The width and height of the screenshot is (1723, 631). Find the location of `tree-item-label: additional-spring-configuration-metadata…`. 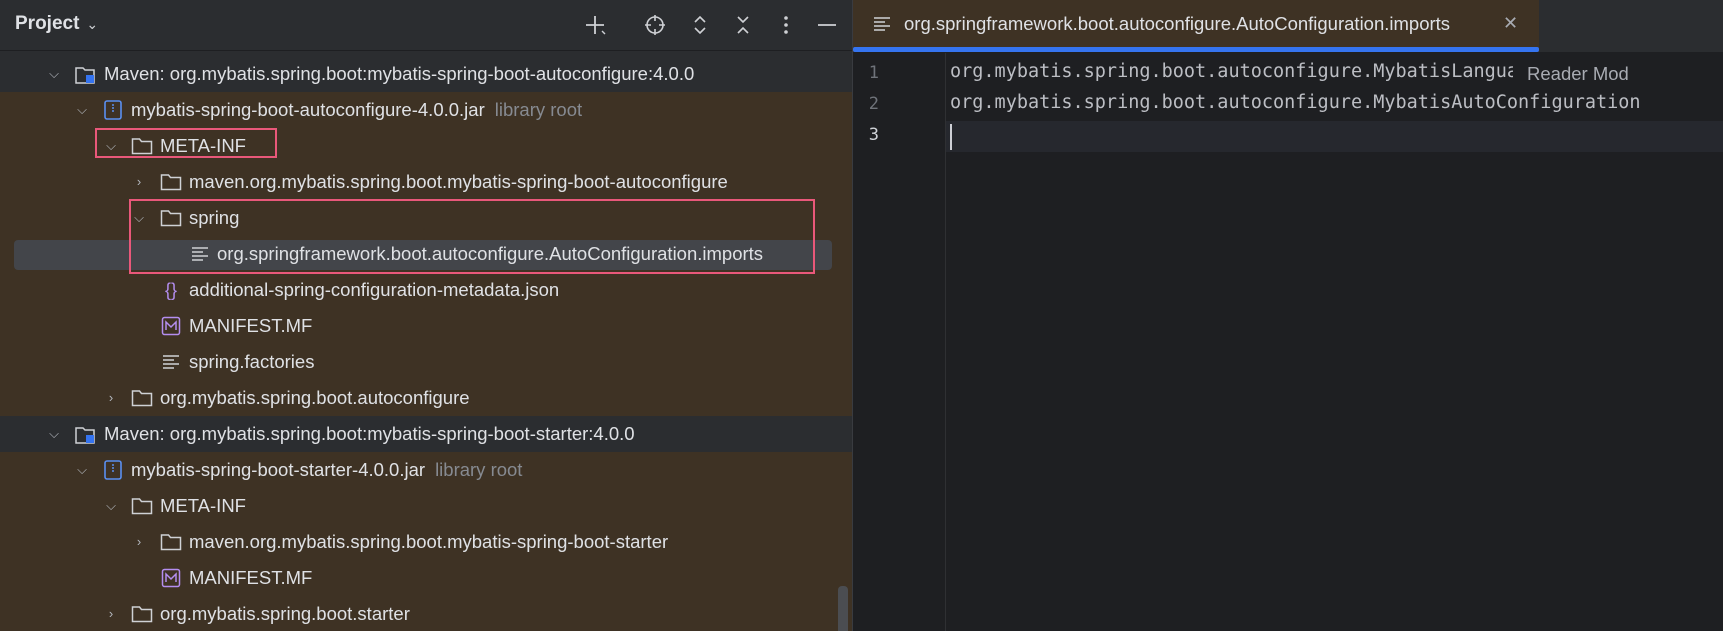

tree-item-label: additional-spring-configuration-metadata… is located at coordinates (374, 289).